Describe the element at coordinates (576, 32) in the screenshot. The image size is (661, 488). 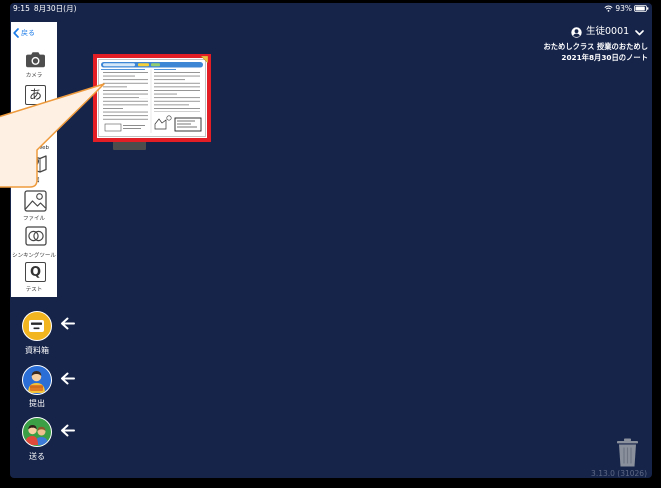
I see `user-circle-icon` at that location.